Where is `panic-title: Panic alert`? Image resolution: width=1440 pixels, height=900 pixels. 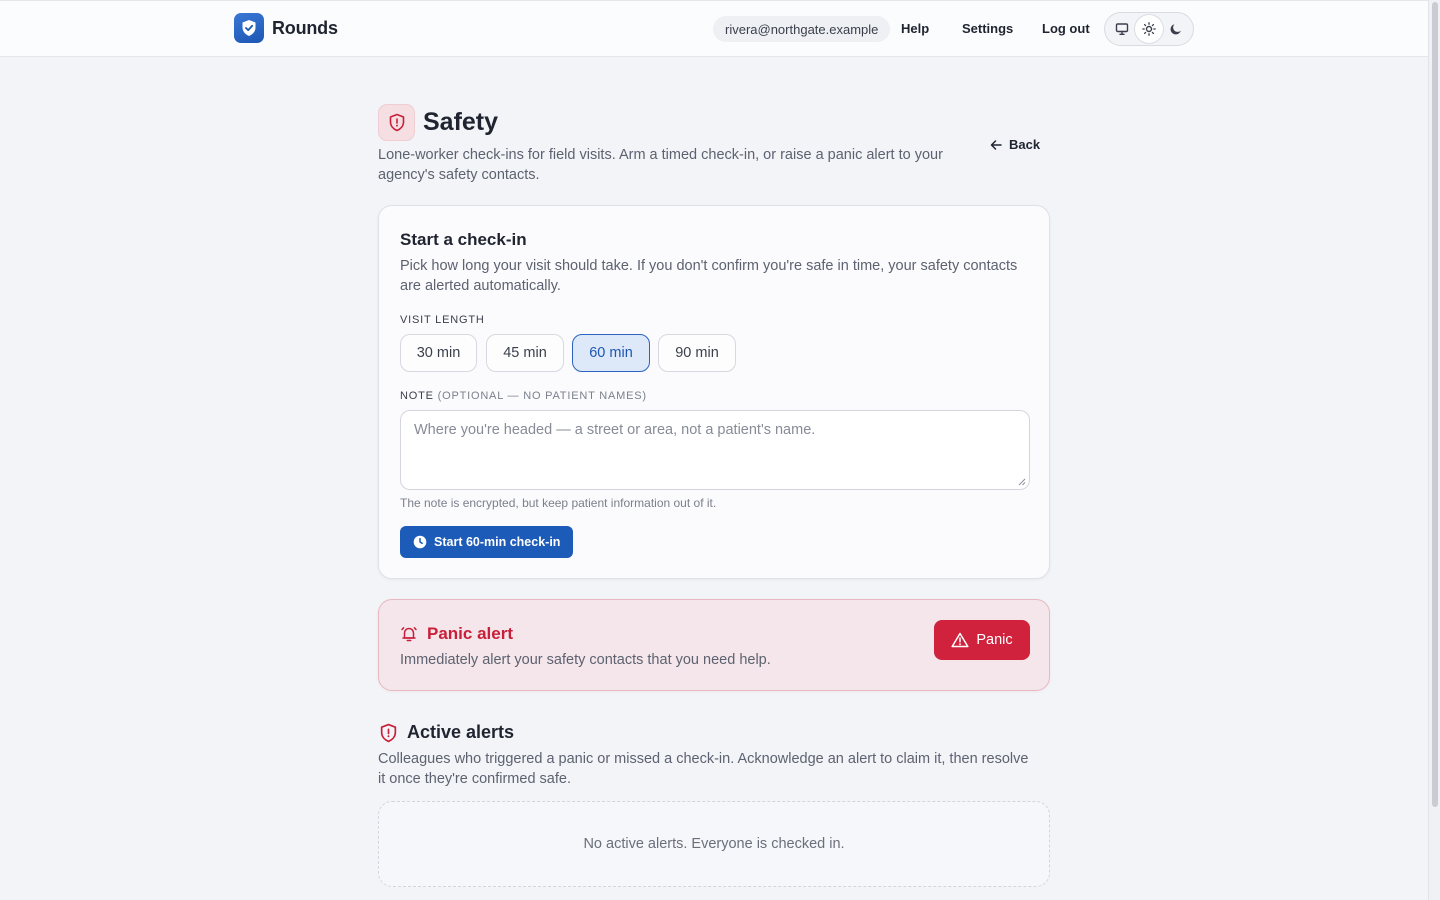 panic-title: Panic alert is located at coordinates (470, 633).